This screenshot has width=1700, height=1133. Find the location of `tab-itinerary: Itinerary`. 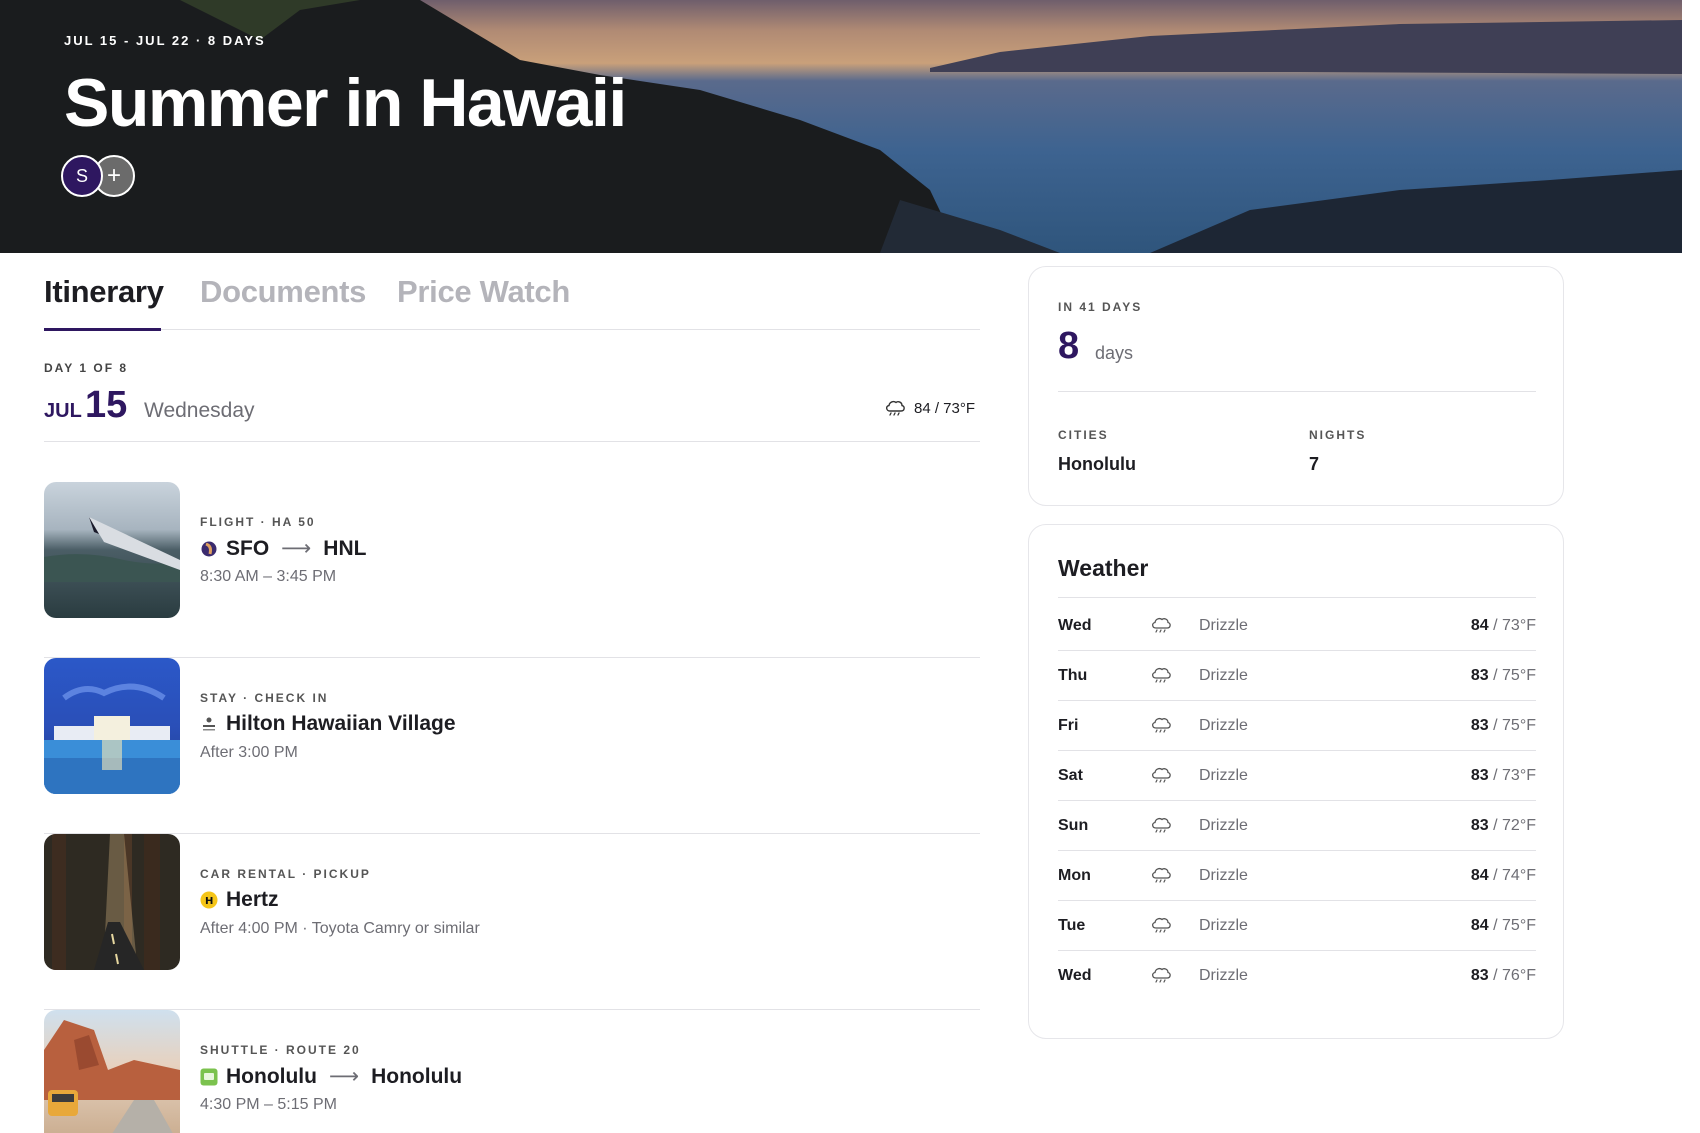

tab-itinerary: Itinerary is located at coordinates (104, 292).